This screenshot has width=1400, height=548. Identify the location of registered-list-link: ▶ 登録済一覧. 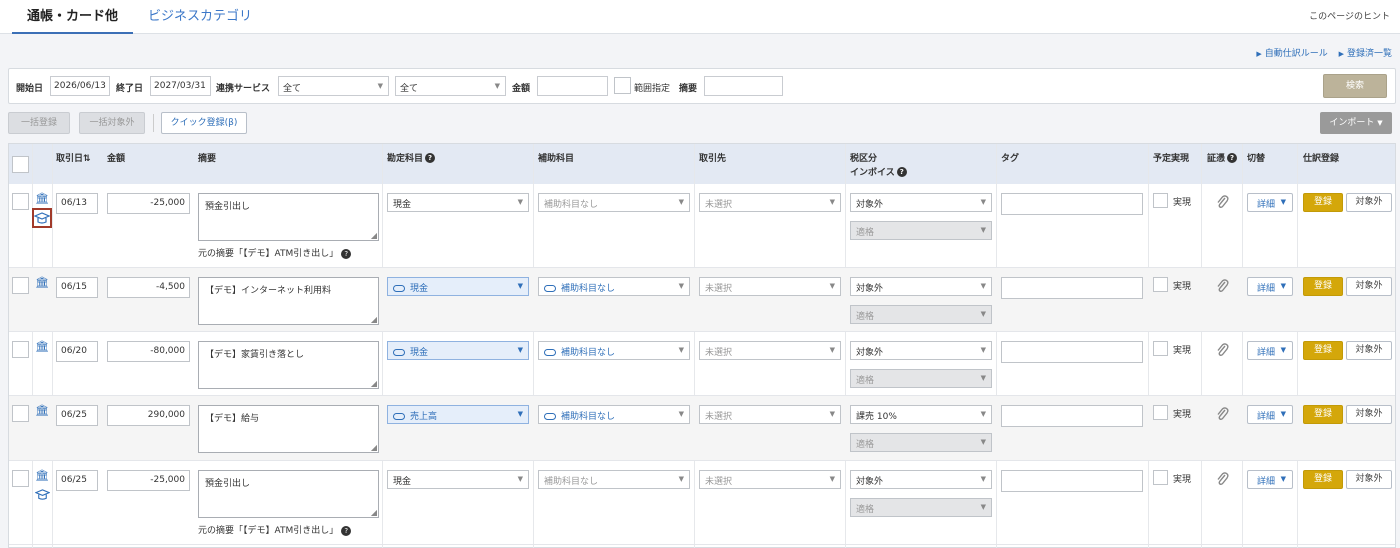
(1365, 54).